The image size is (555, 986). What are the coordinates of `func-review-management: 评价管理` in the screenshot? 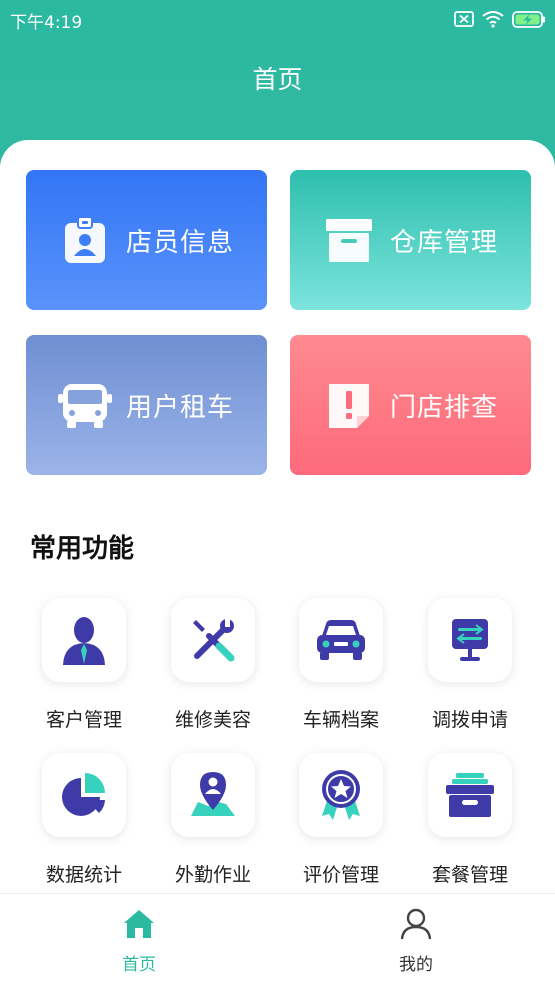 It's located at (341, 820).